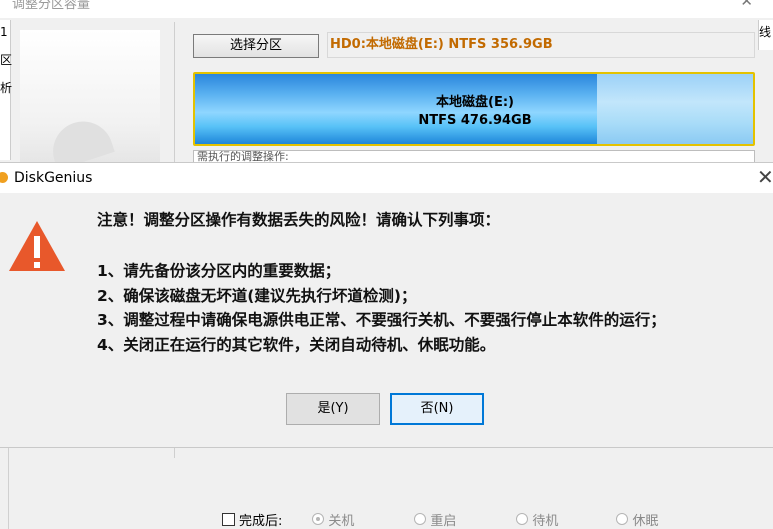 Image resolution: width=773 pixels, height=529 pixels. Describe the element at coordinates (443, 521) in the screenshot. I see `radio-label: 重启` at that location.